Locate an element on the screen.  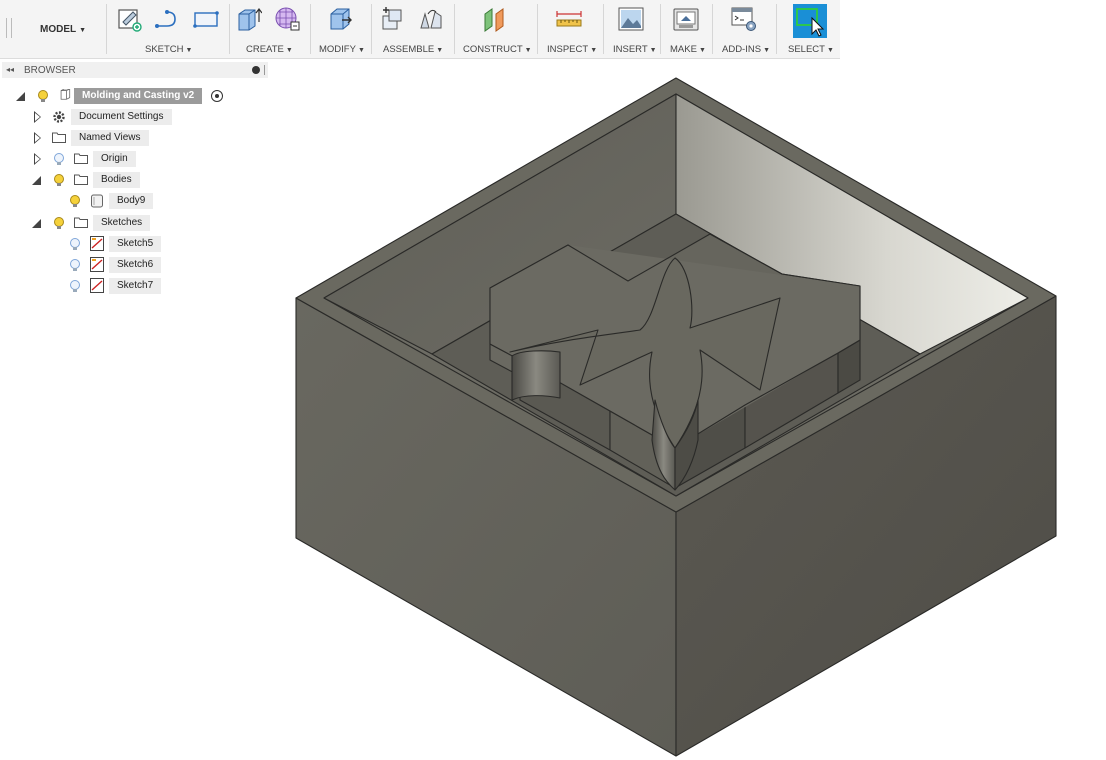
insert-image-icon is located at coordinates (631, 19).